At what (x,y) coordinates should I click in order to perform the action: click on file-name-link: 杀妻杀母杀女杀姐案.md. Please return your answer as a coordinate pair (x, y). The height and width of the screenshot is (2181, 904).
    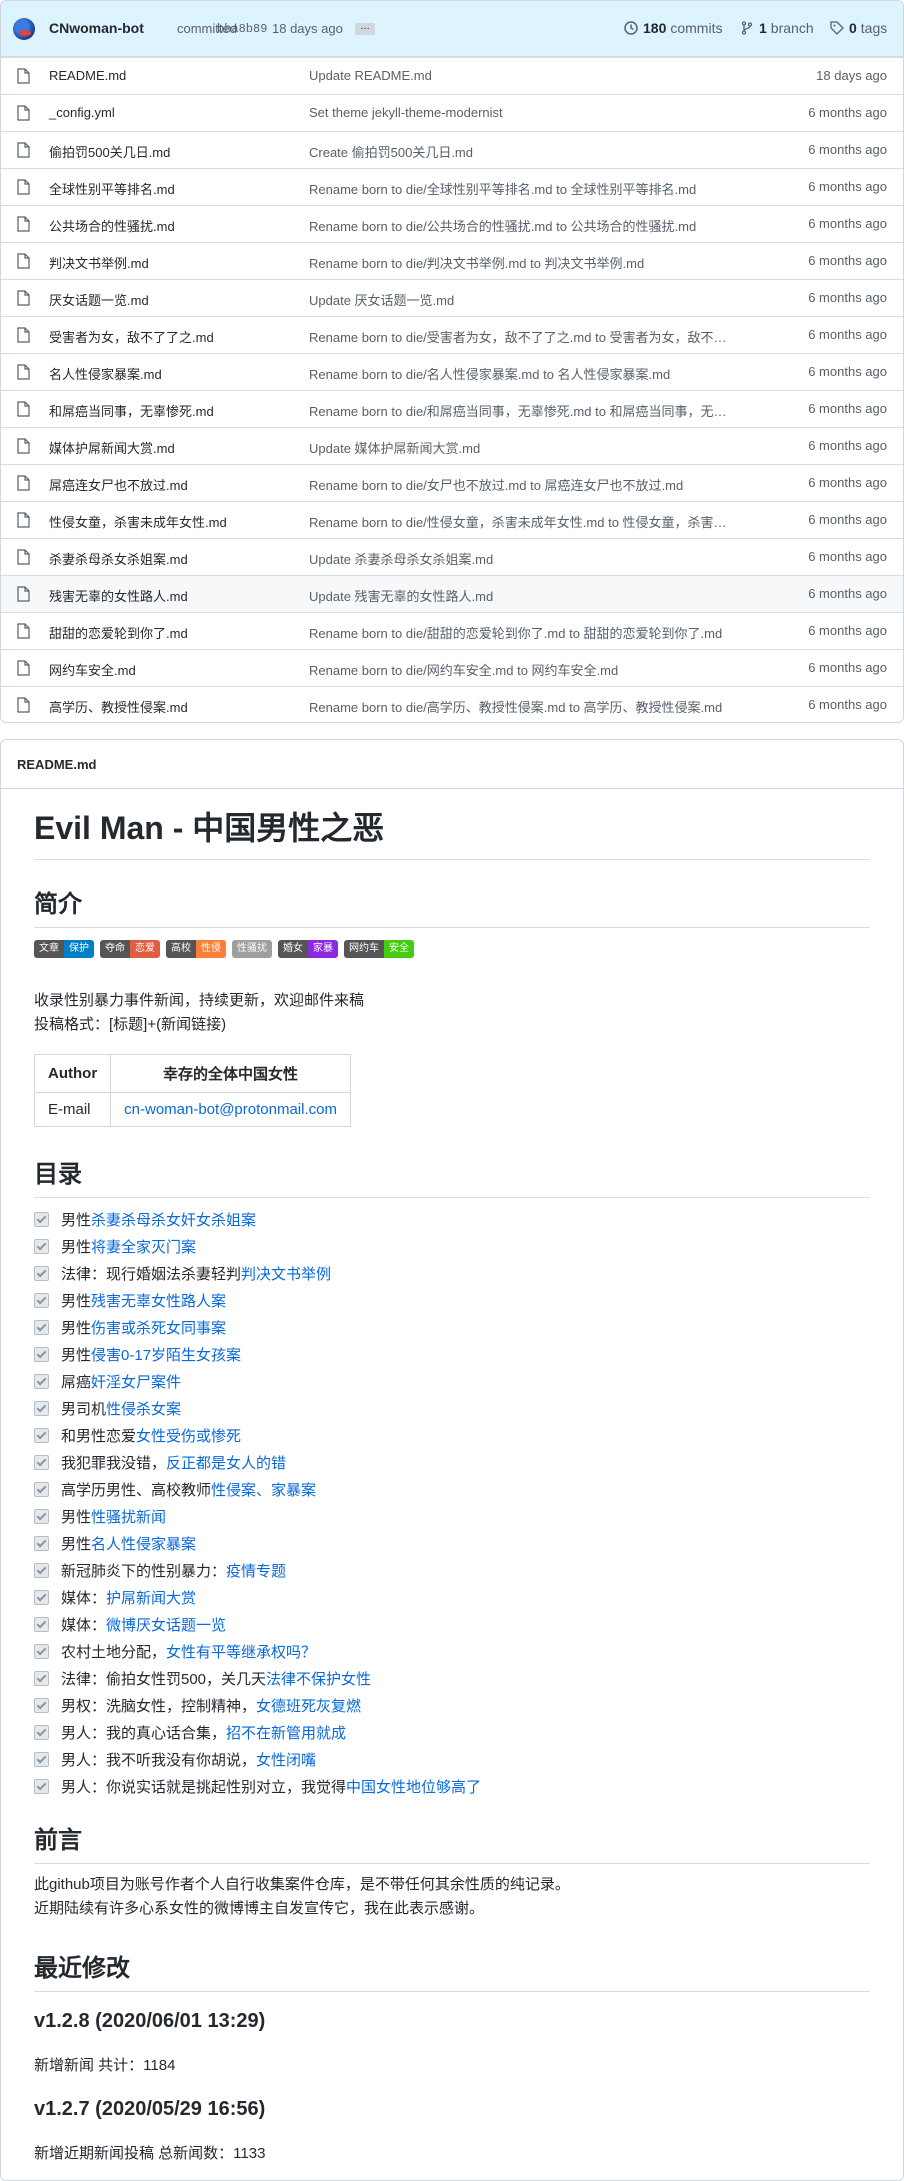
    Looking at the image, I should click on (118, 558).